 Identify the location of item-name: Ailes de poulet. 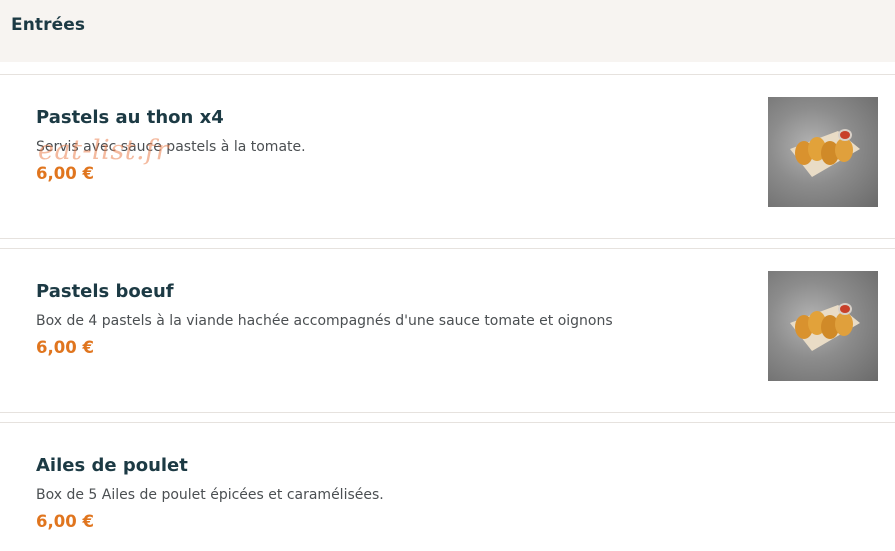
(112, 465).